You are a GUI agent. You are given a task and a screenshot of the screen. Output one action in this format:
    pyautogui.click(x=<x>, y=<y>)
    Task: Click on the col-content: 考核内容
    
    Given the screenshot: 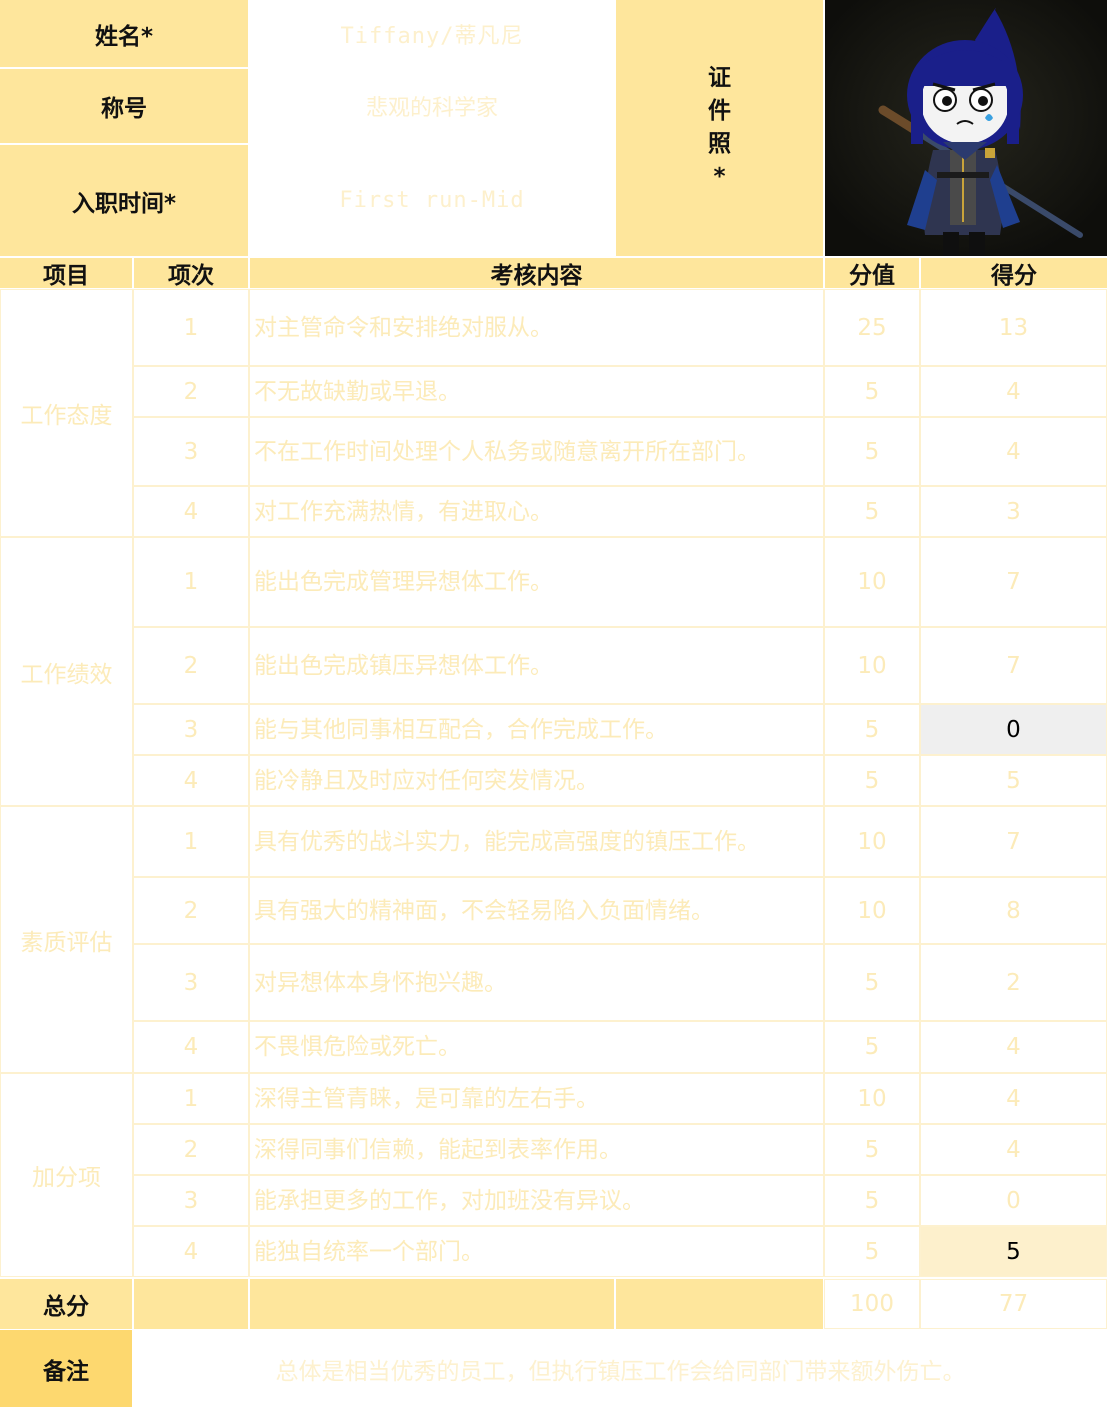 What is the action you would take?
    pyautogui.click(x=536, y=273)
    